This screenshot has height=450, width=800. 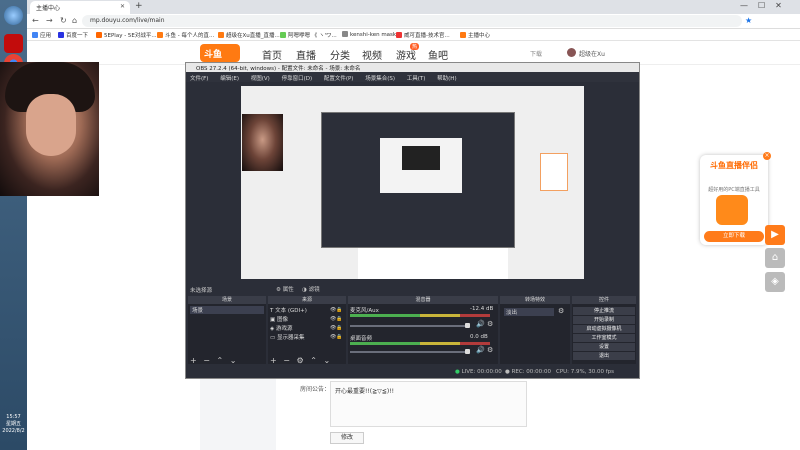 I want to click on 5e-icon, so click(x=99, y=35).